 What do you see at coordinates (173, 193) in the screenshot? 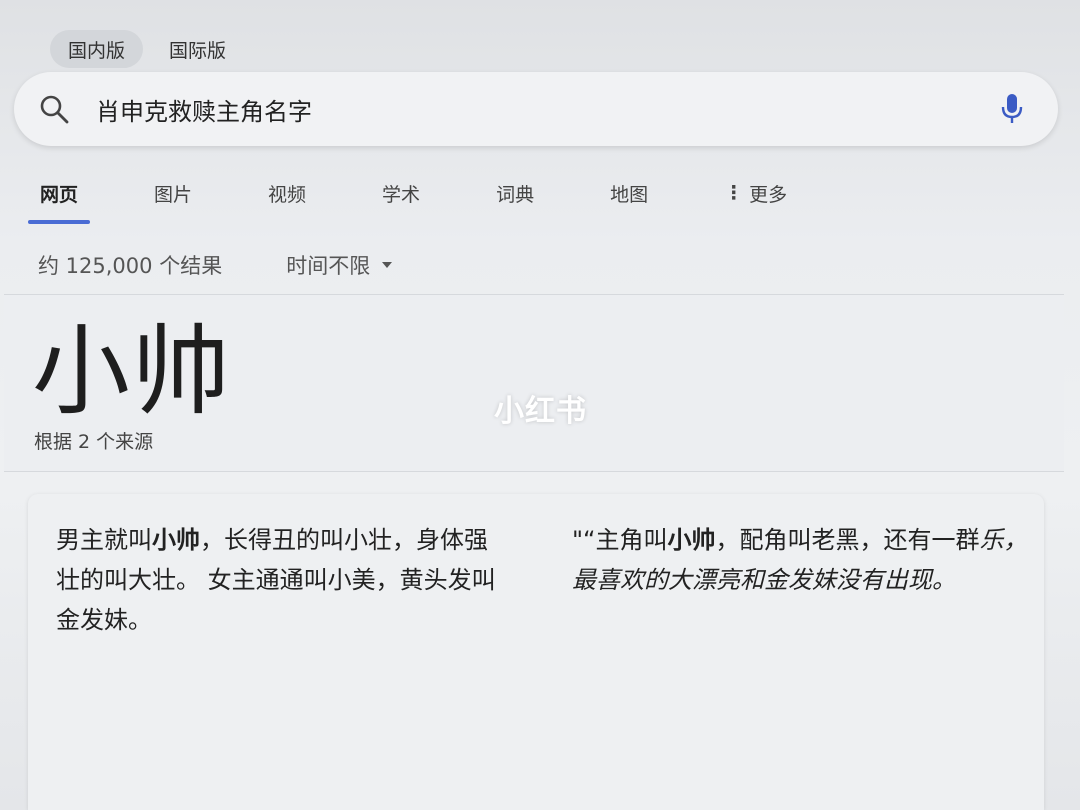
I see `tab-images: 图片` at bounding box center [173, 193].